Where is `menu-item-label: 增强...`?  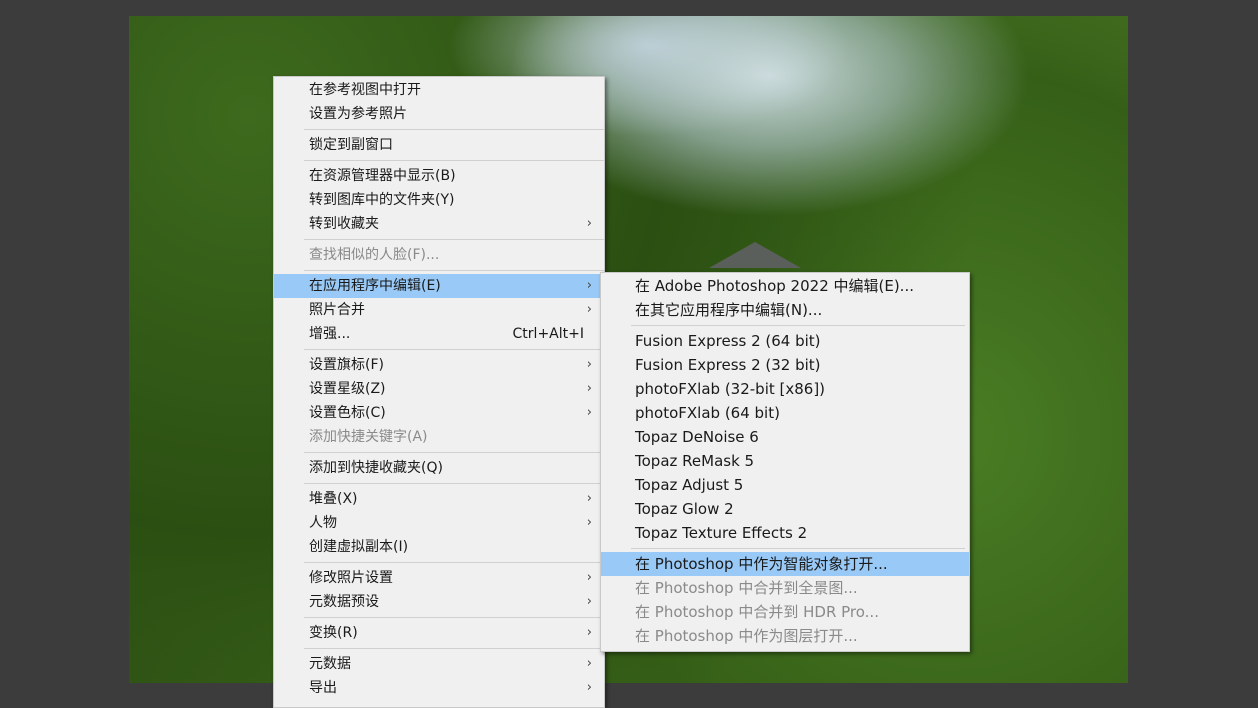 menu-item-label: 增强... is located at coordinates (330, 334).